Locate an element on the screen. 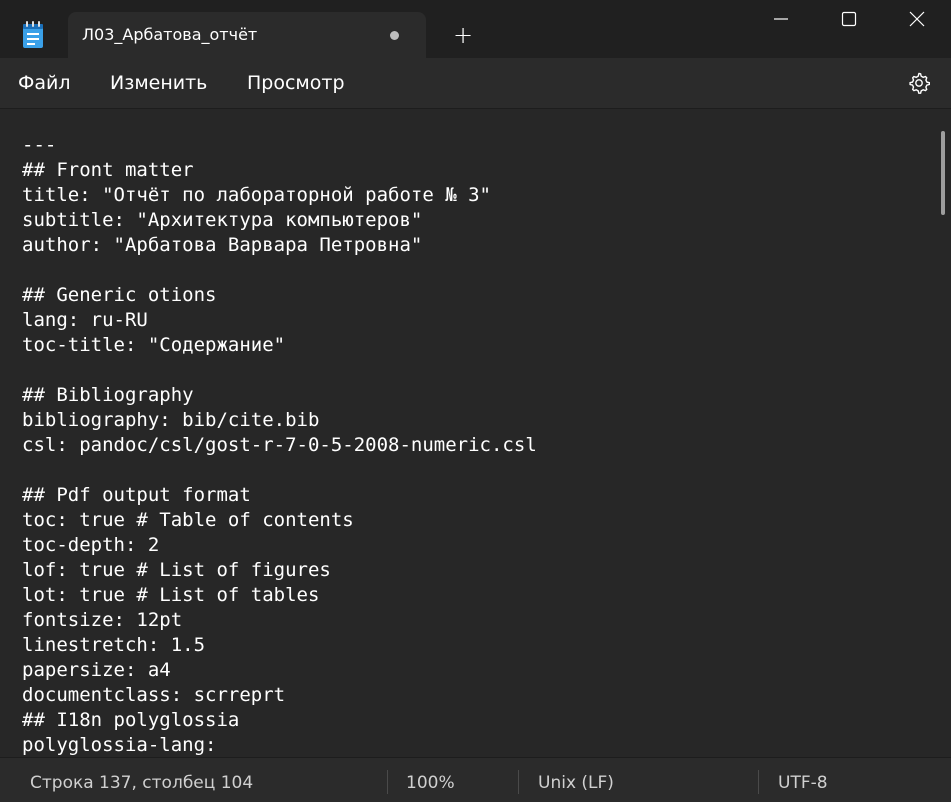  close-icon is located at coordinates (917, 19).